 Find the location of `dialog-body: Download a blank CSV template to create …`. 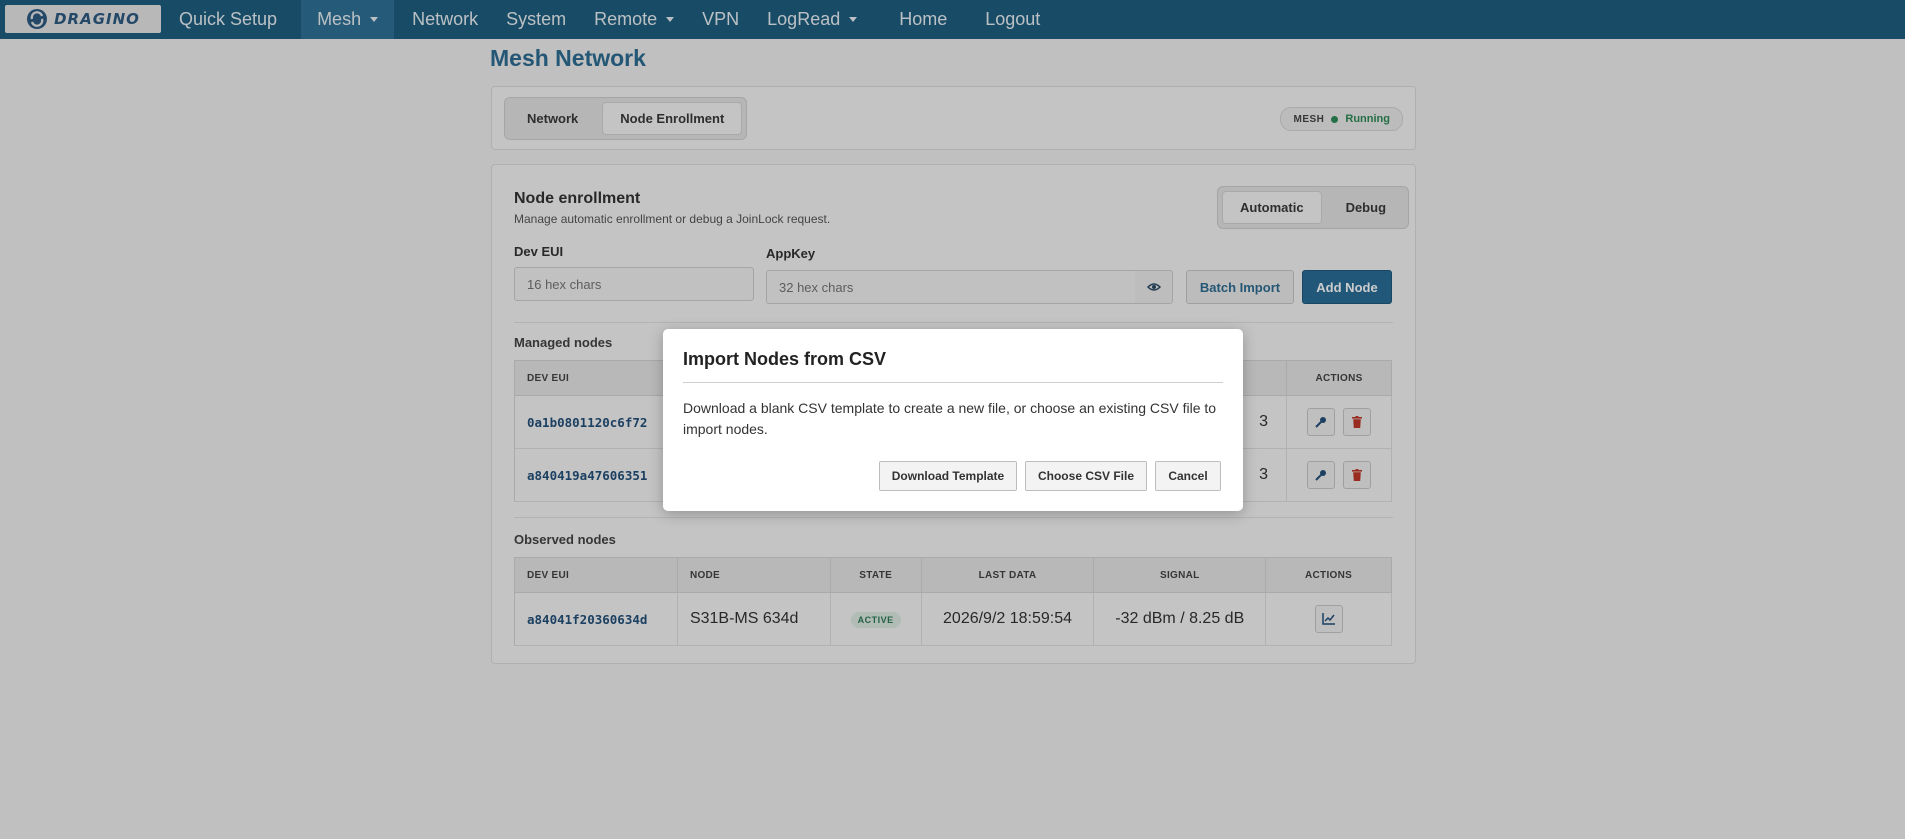

dialog-body: Download a blank CSV template to create … is located at coordinates (950, 418).